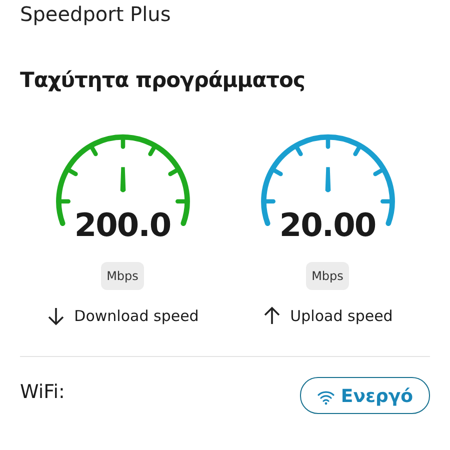 The image size is (450, 450). Describe the element at coordinates (327, 225) in the screenshot. I see `speed-value: 20.00` at that location.